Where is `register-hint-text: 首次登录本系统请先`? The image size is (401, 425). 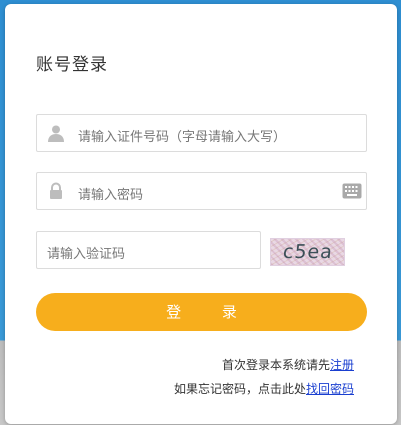
register-hint-text: 首次登录本系统请先 is located at coordinates (275, 365).